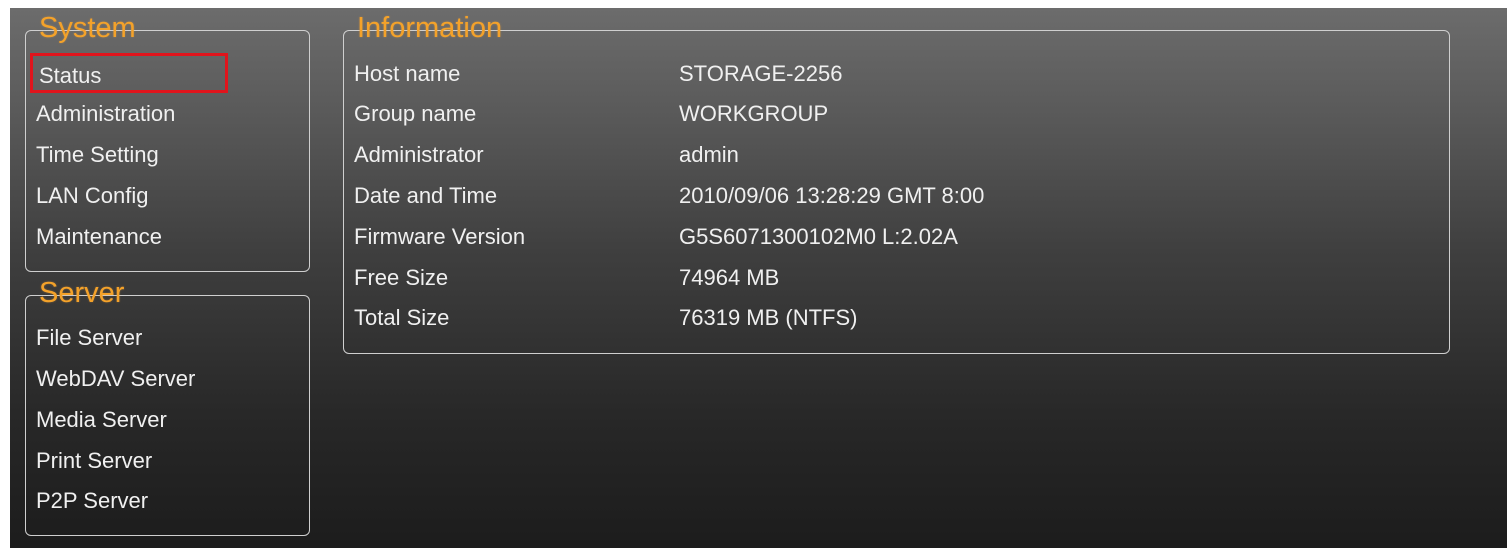  What do you see at coordinates (105, 113) in the screenshot?
I see `nav-item-administration: Administration` at bounding box center [105, 113].